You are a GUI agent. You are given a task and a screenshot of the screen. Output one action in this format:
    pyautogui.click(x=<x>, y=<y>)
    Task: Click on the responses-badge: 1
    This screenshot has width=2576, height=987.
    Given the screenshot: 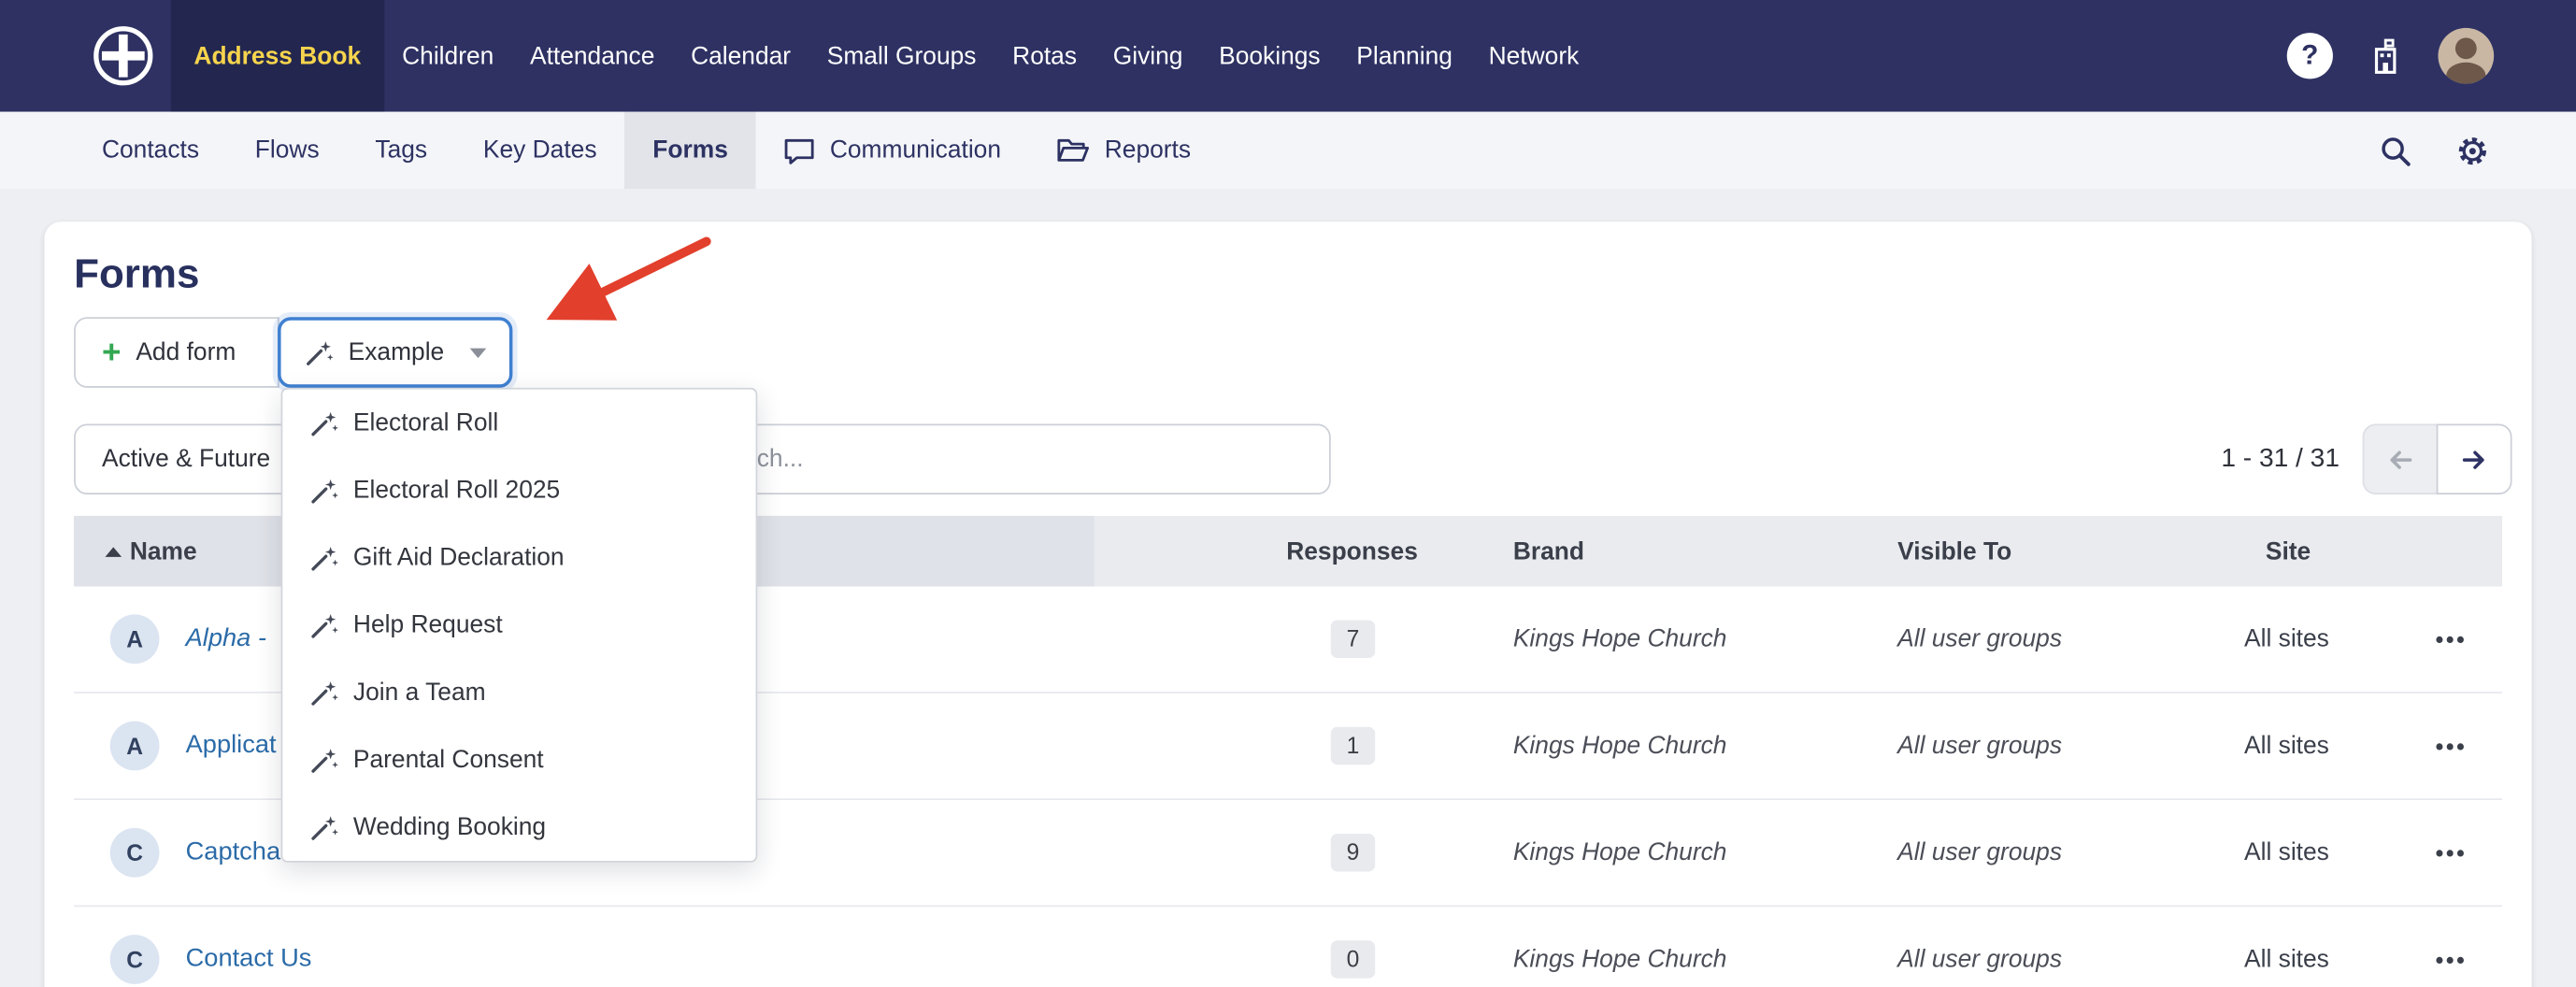 What is the action you would take?
    pyautogui.click(x=1353, y=745)
    